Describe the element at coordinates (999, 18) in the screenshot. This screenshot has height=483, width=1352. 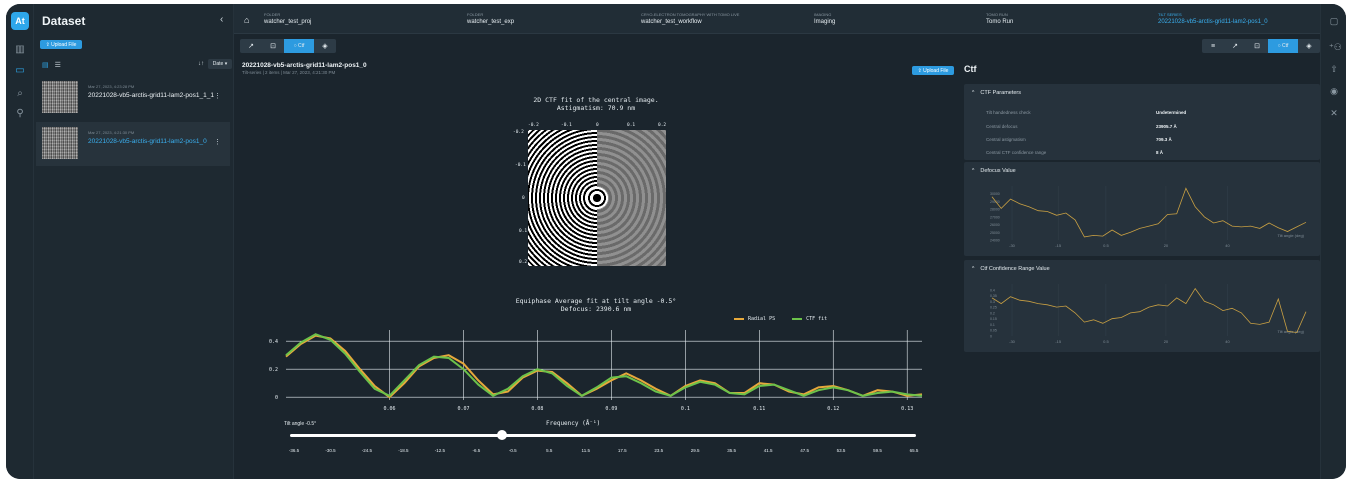
I see `breadcrumb-item: TOMO RUN Tomo Run` at that location.